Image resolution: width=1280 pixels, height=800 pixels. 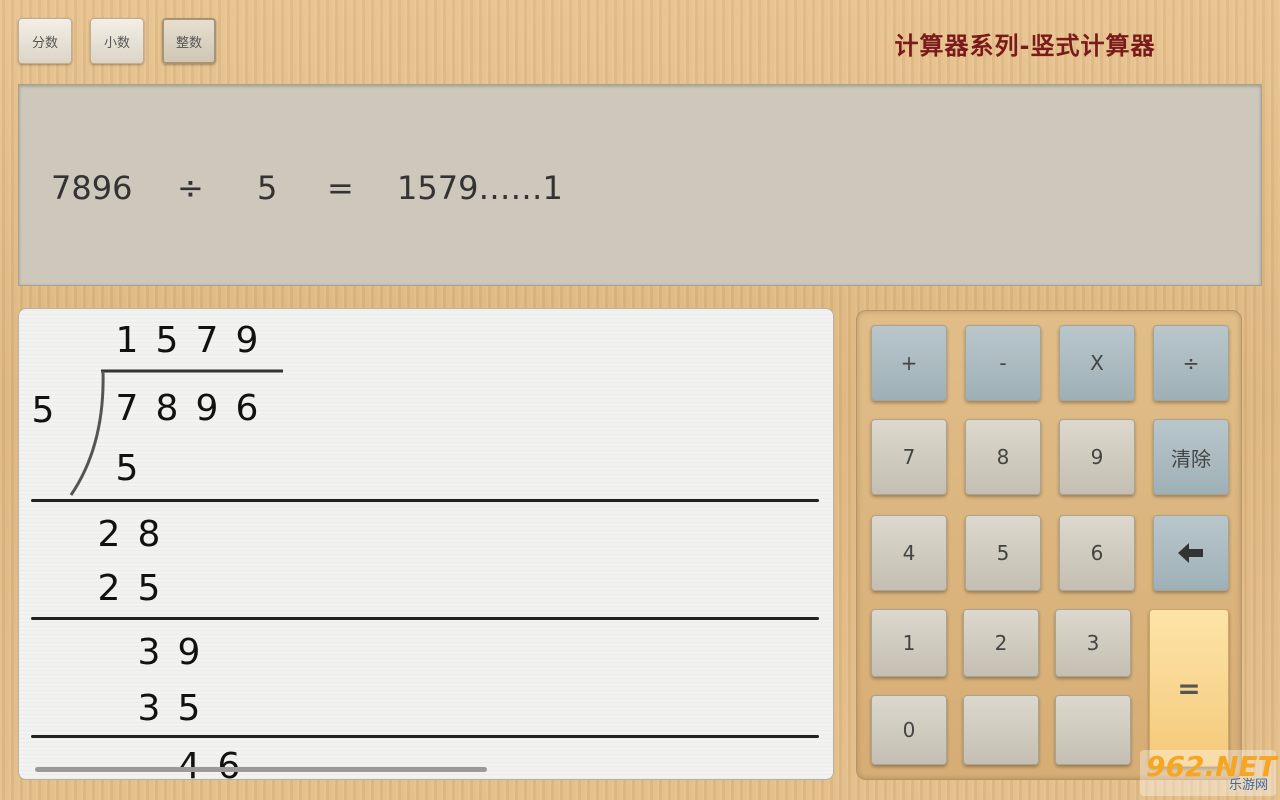 I want to click on watermark-subtext: 乐游网, so click(x=1248, y=785).